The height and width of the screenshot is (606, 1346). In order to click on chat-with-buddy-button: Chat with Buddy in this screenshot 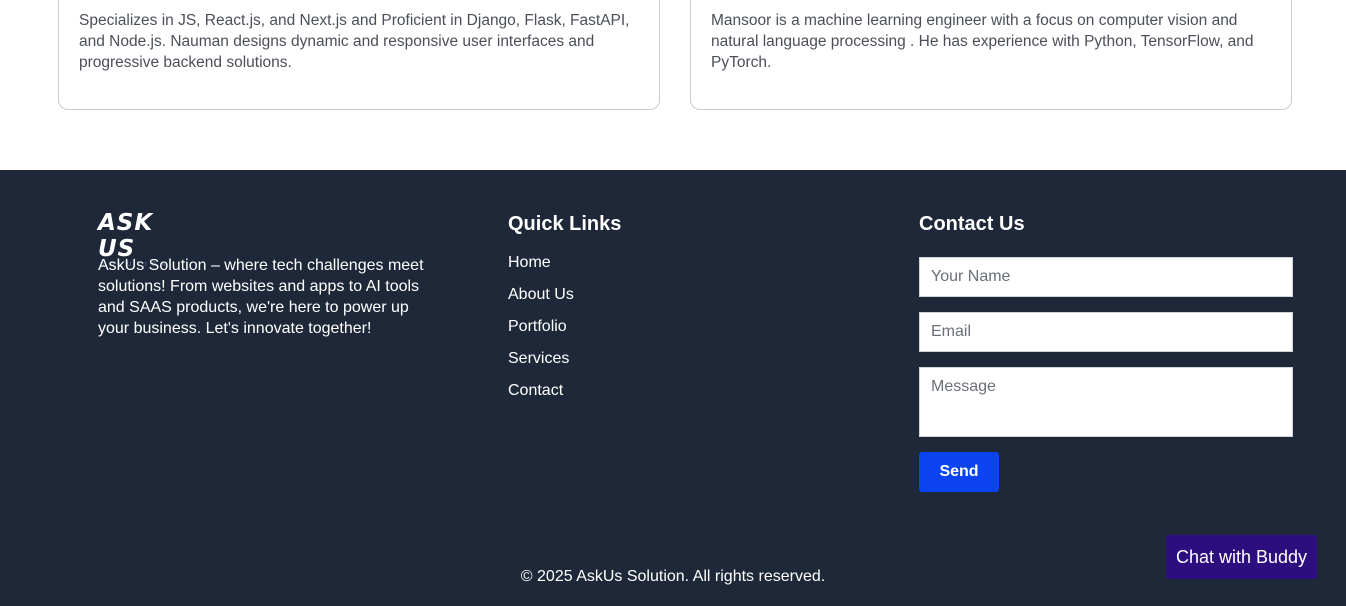, I will do `click(1241, 557)`.